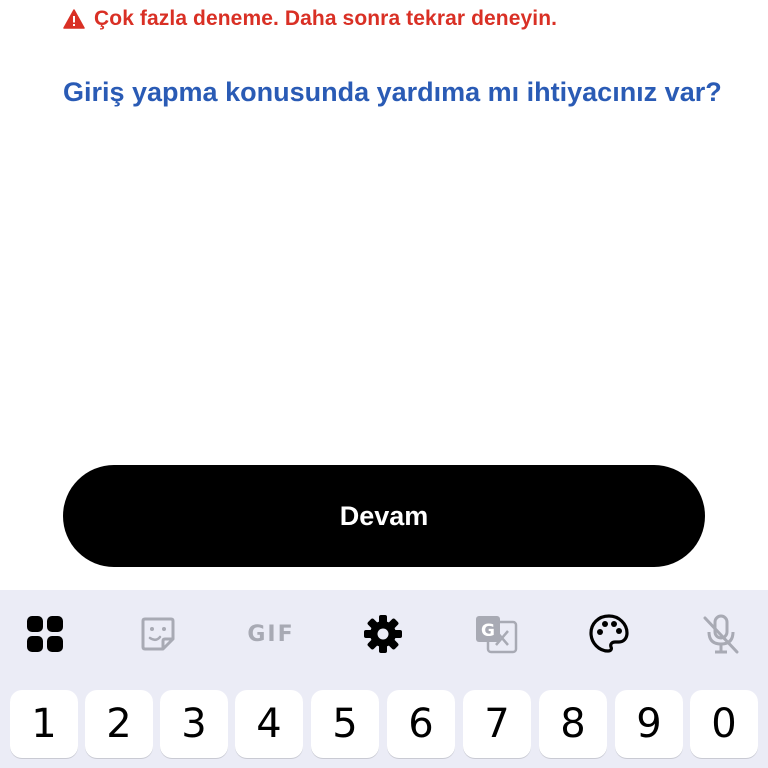 This screenshot has height=768, width=768. Describe the element at coordinates (609, 634) in the screenshot. I see `palette-icon` at that location.